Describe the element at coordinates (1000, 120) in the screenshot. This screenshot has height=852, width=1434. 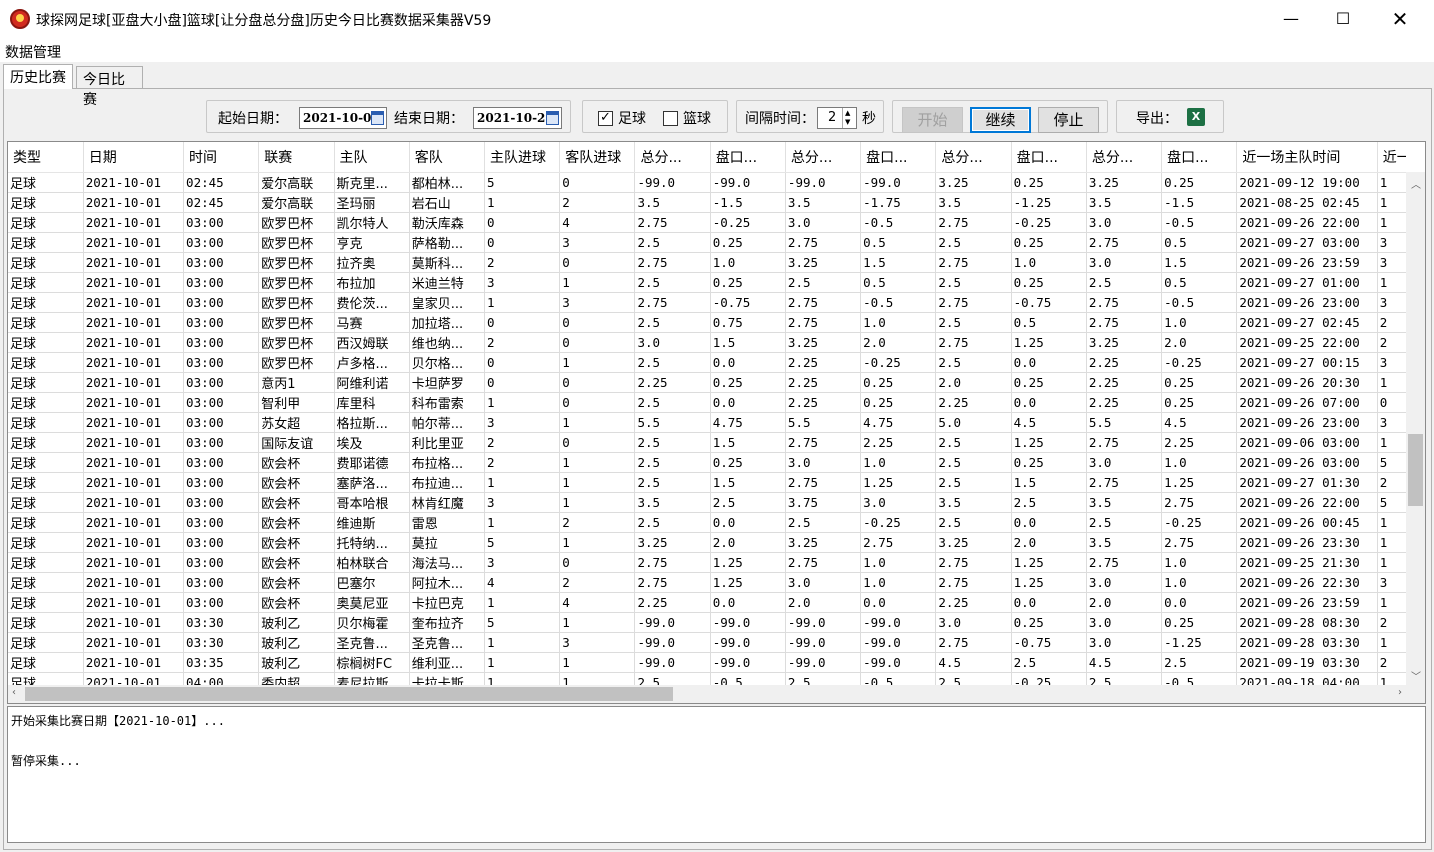
I see `continue-button: 继续` at that location.